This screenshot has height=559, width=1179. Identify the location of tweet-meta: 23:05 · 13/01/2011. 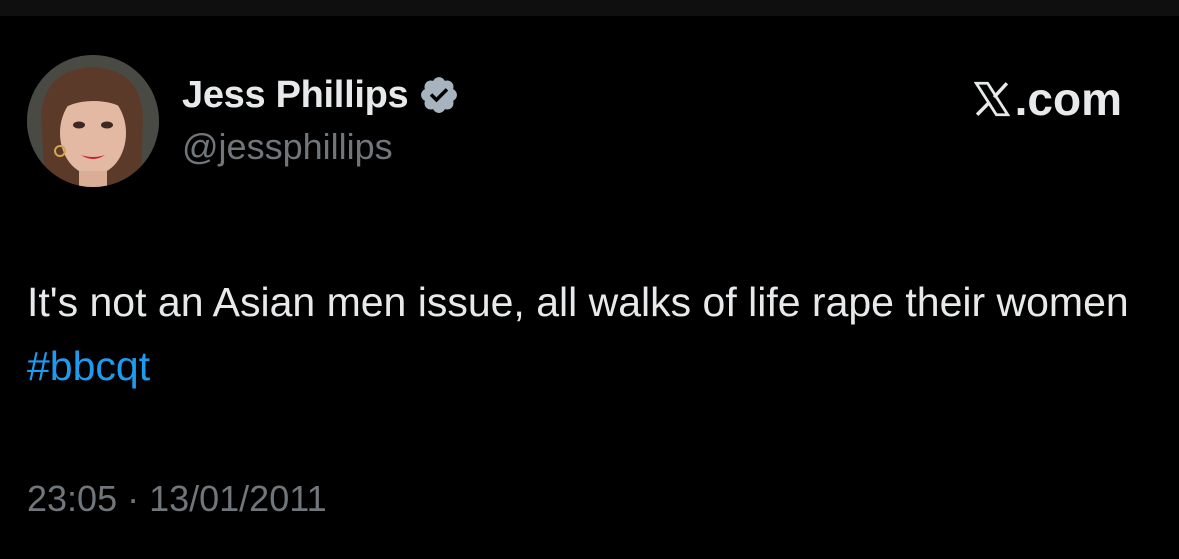
(177, 499).